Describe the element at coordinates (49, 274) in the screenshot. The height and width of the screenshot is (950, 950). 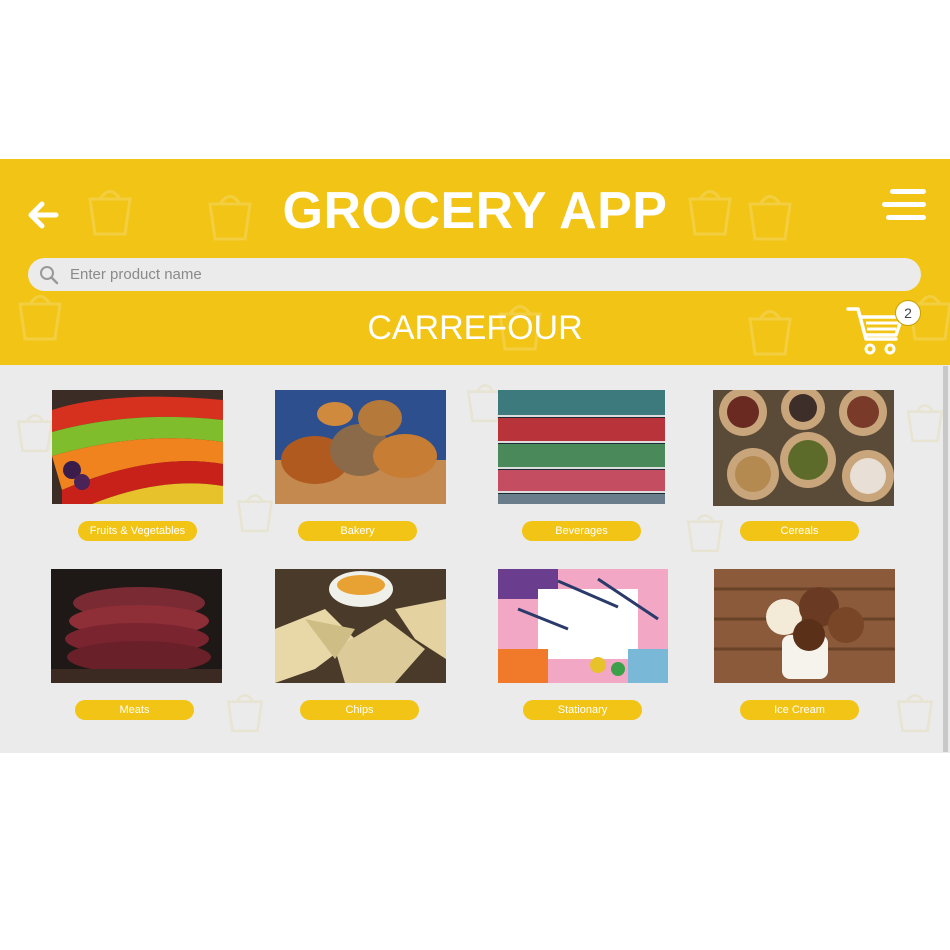
I see `search-icon` at that location.